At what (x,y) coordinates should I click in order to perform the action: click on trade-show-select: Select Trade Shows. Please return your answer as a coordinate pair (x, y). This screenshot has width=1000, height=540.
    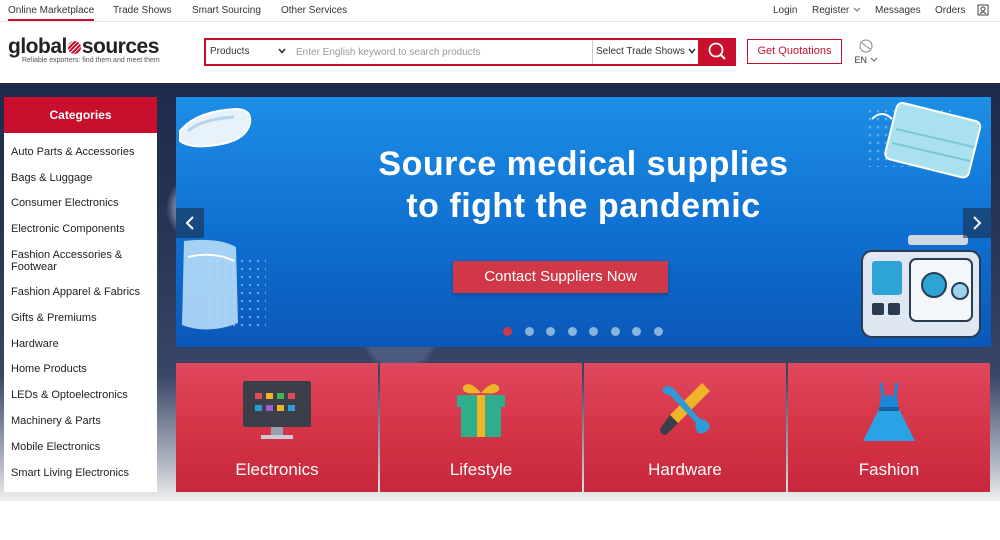
    Looking at the image, I should click on (646, 52).